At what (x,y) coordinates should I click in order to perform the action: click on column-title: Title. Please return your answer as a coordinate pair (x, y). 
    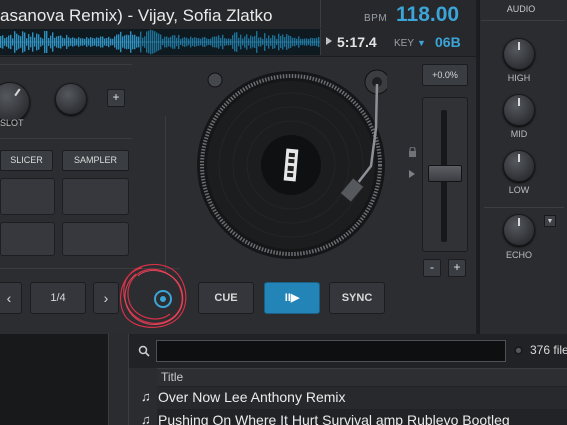
    Looking at the image, I should click on (172, 377).